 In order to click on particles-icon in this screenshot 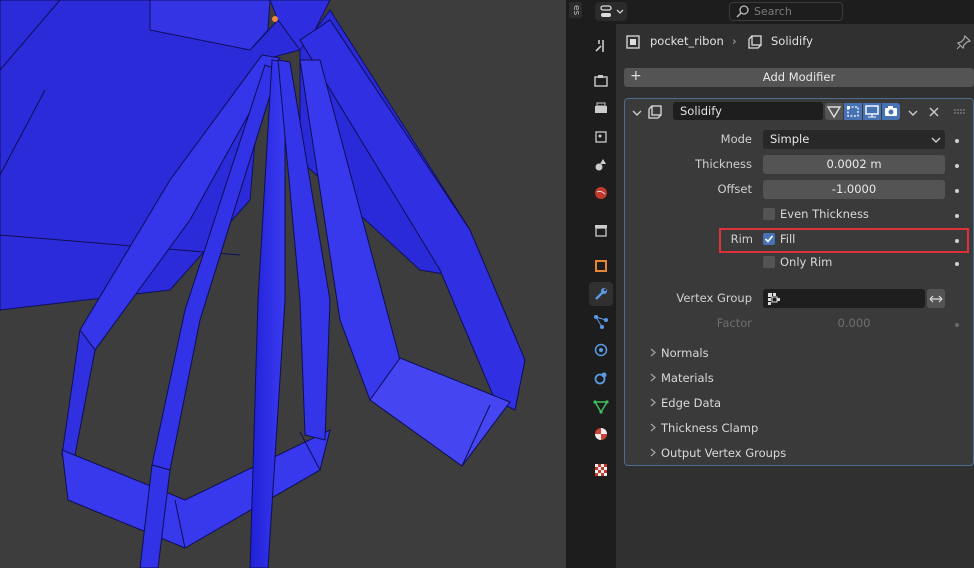, I will do `click(601, 322)`.